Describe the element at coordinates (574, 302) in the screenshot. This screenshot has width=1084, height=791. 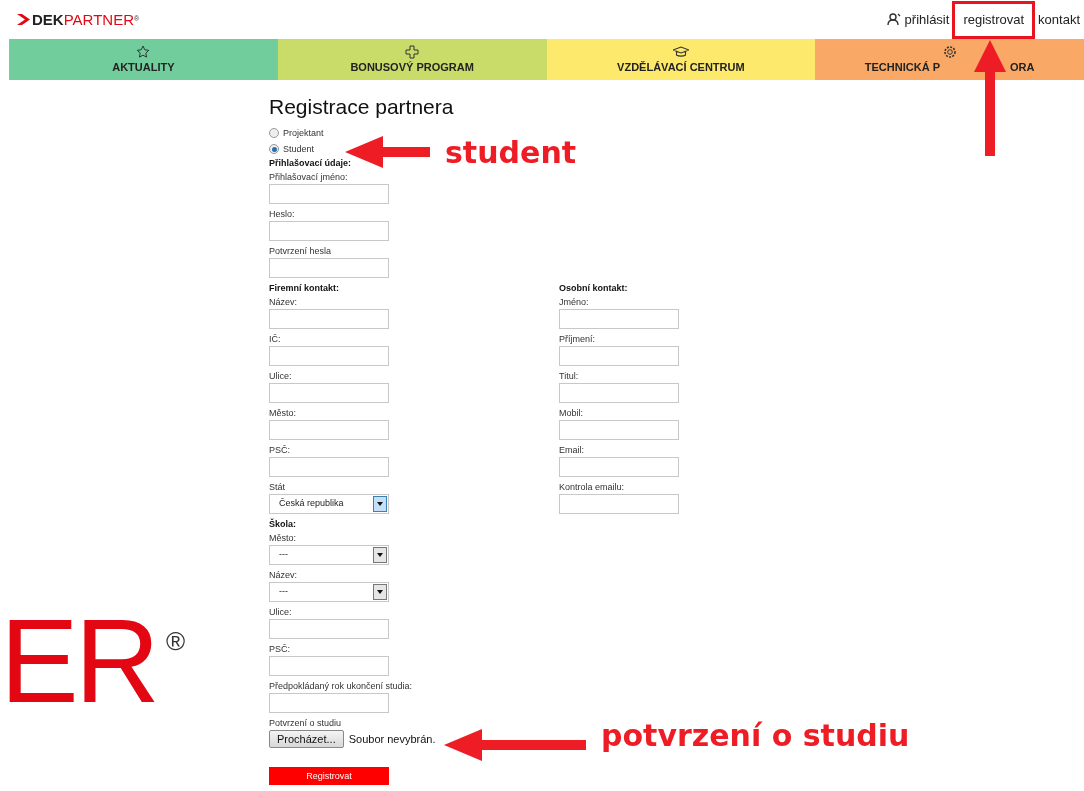
I see `field-label: Jméno:` at that location.